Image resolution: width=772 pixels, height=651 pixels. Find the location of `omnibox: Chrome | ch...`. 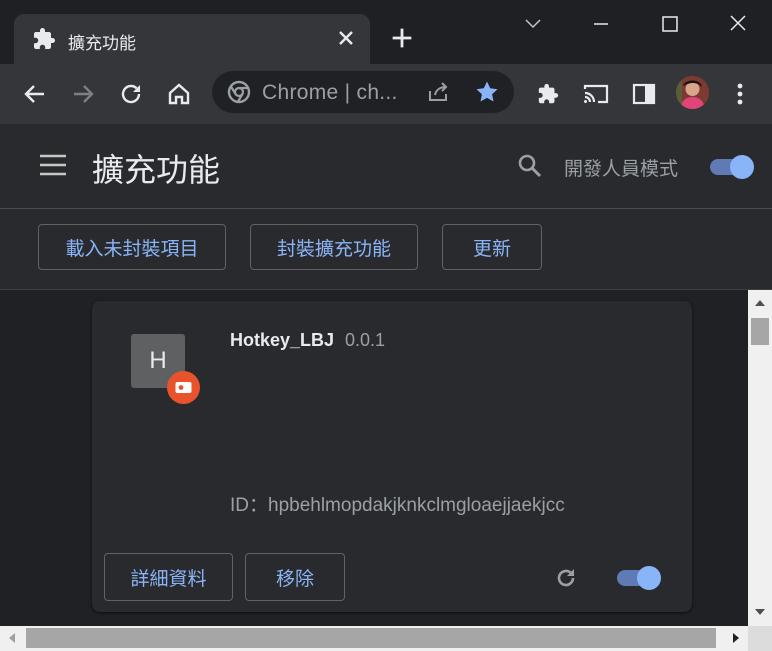

omnibox: Chrome | ch... is located at coordinates (363, 92).